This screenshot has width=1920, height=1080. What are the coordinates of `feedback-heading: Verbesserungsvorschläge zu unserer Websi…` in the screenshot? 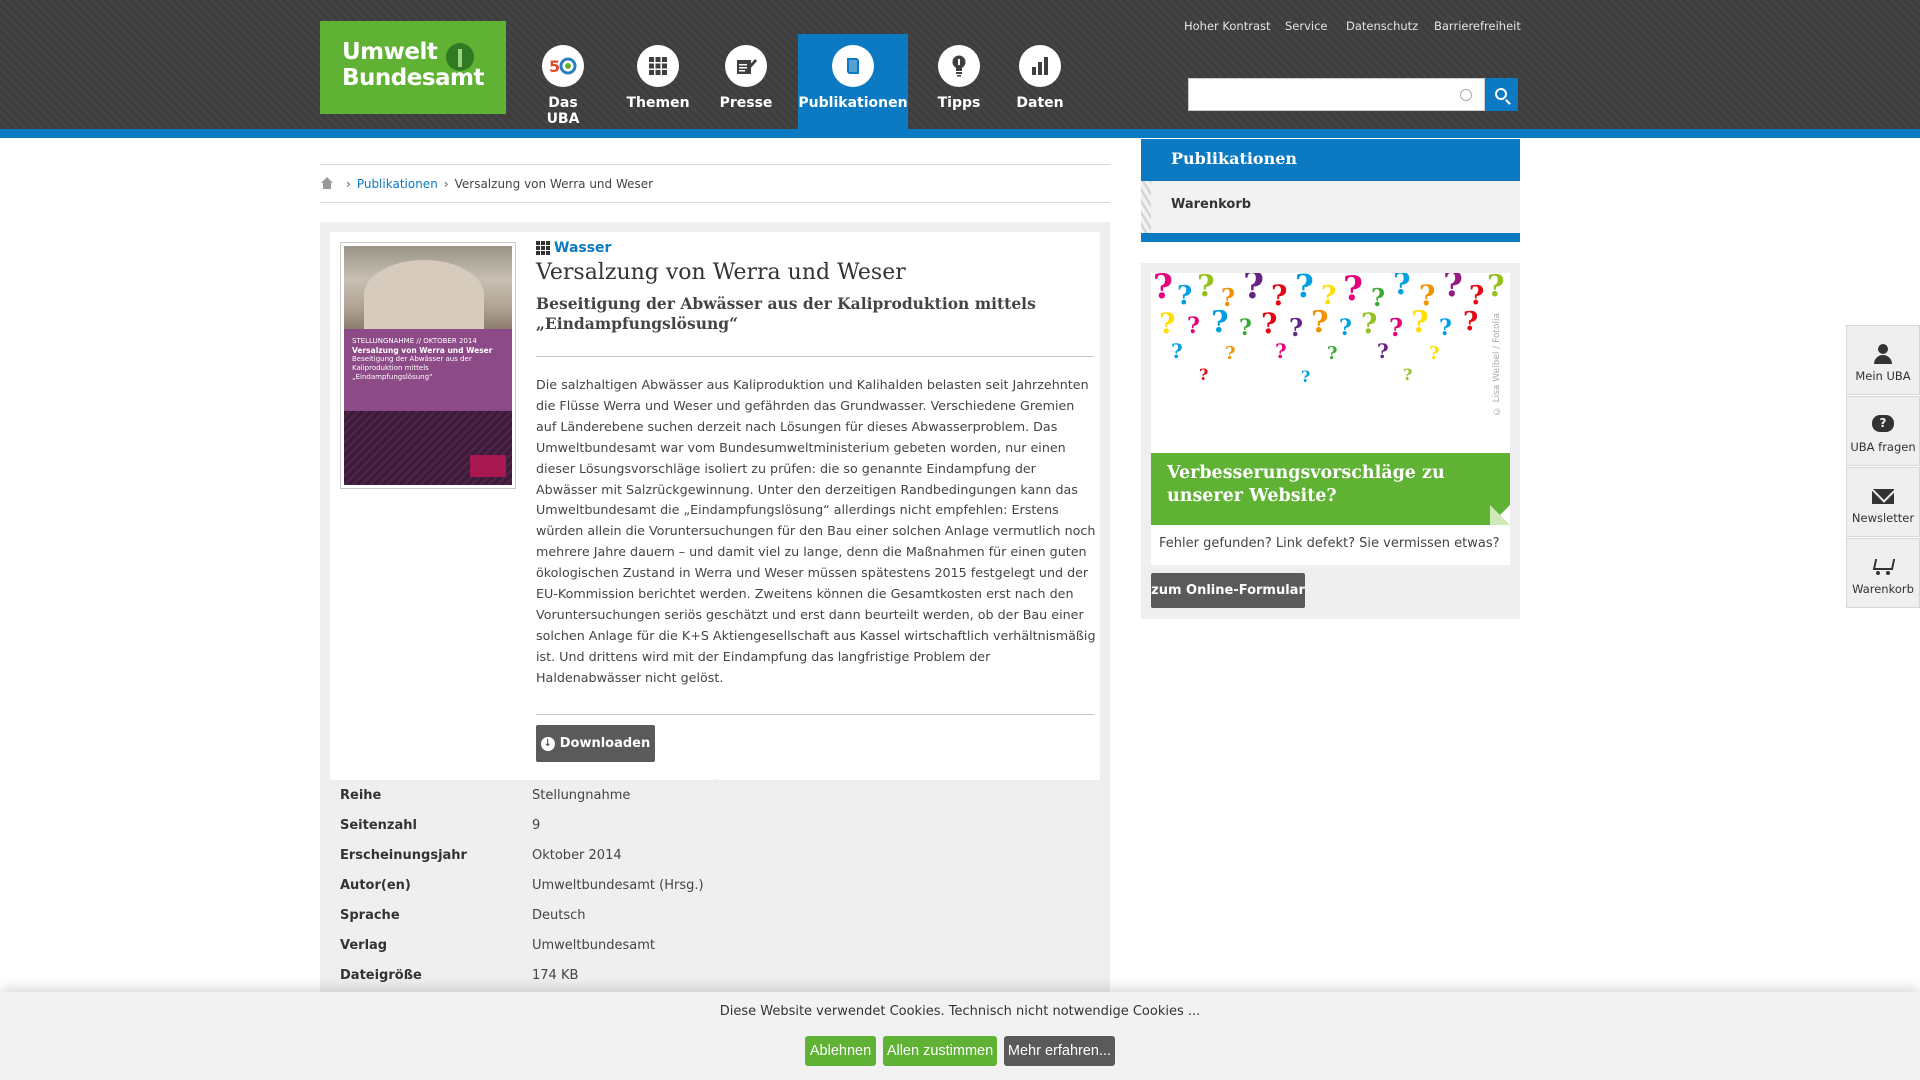 It's located at (1330, 489).